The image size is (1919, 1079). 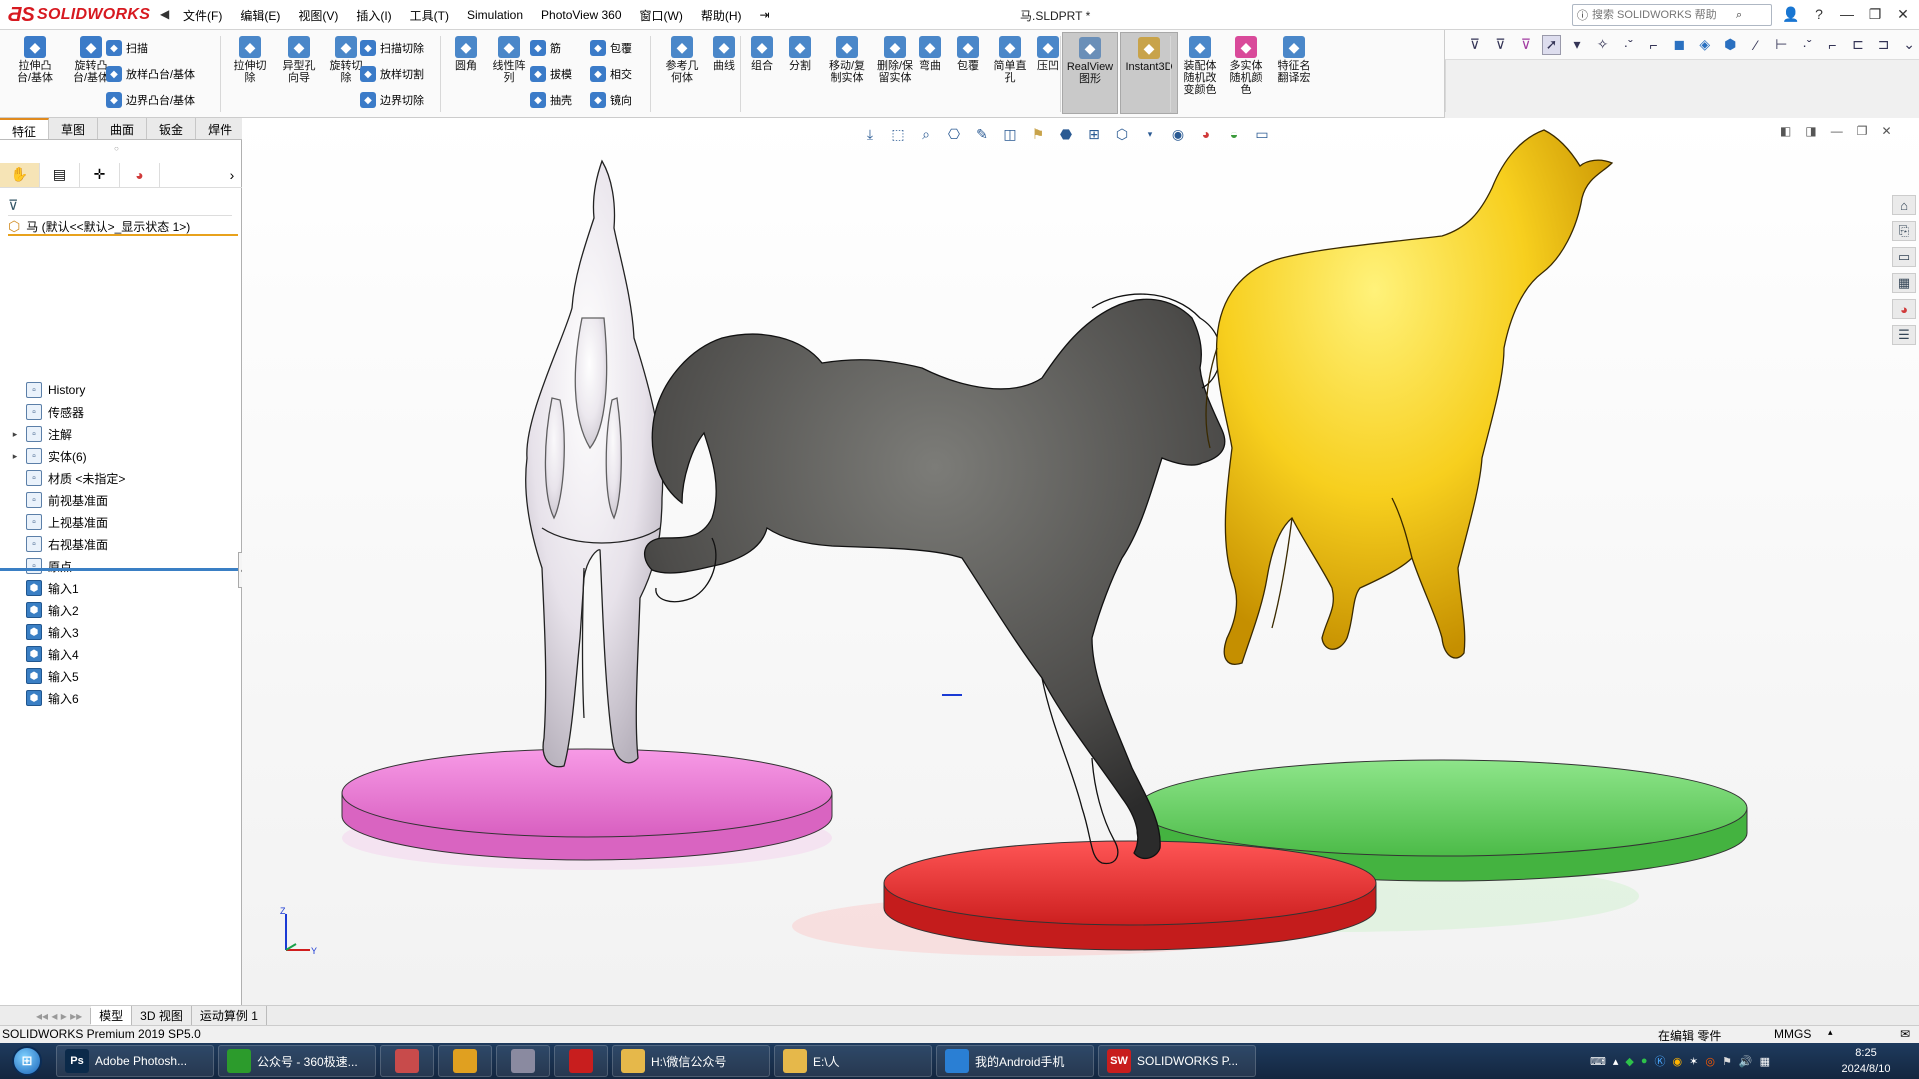 I want to click on multibody-color-button: ◆ 多实体 随机颜 色, so click(x=1246, y=73).